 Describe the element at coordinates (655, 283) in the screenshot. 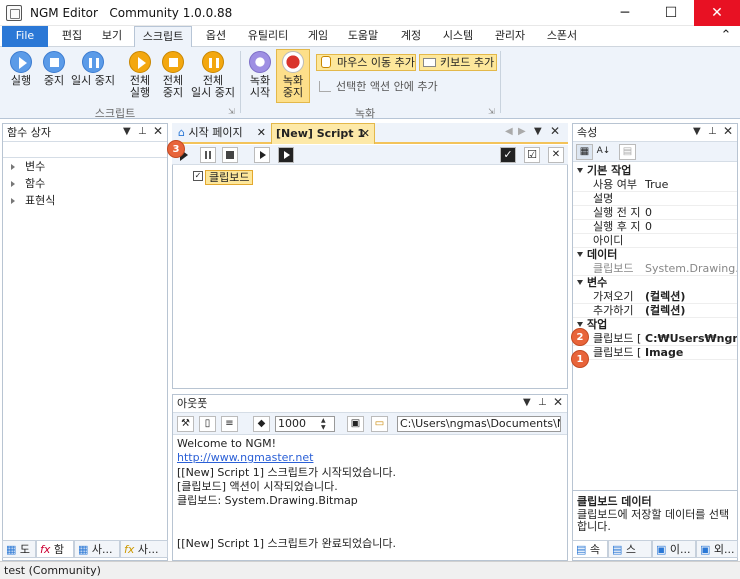

I see `category-variables: 변수` at that location.